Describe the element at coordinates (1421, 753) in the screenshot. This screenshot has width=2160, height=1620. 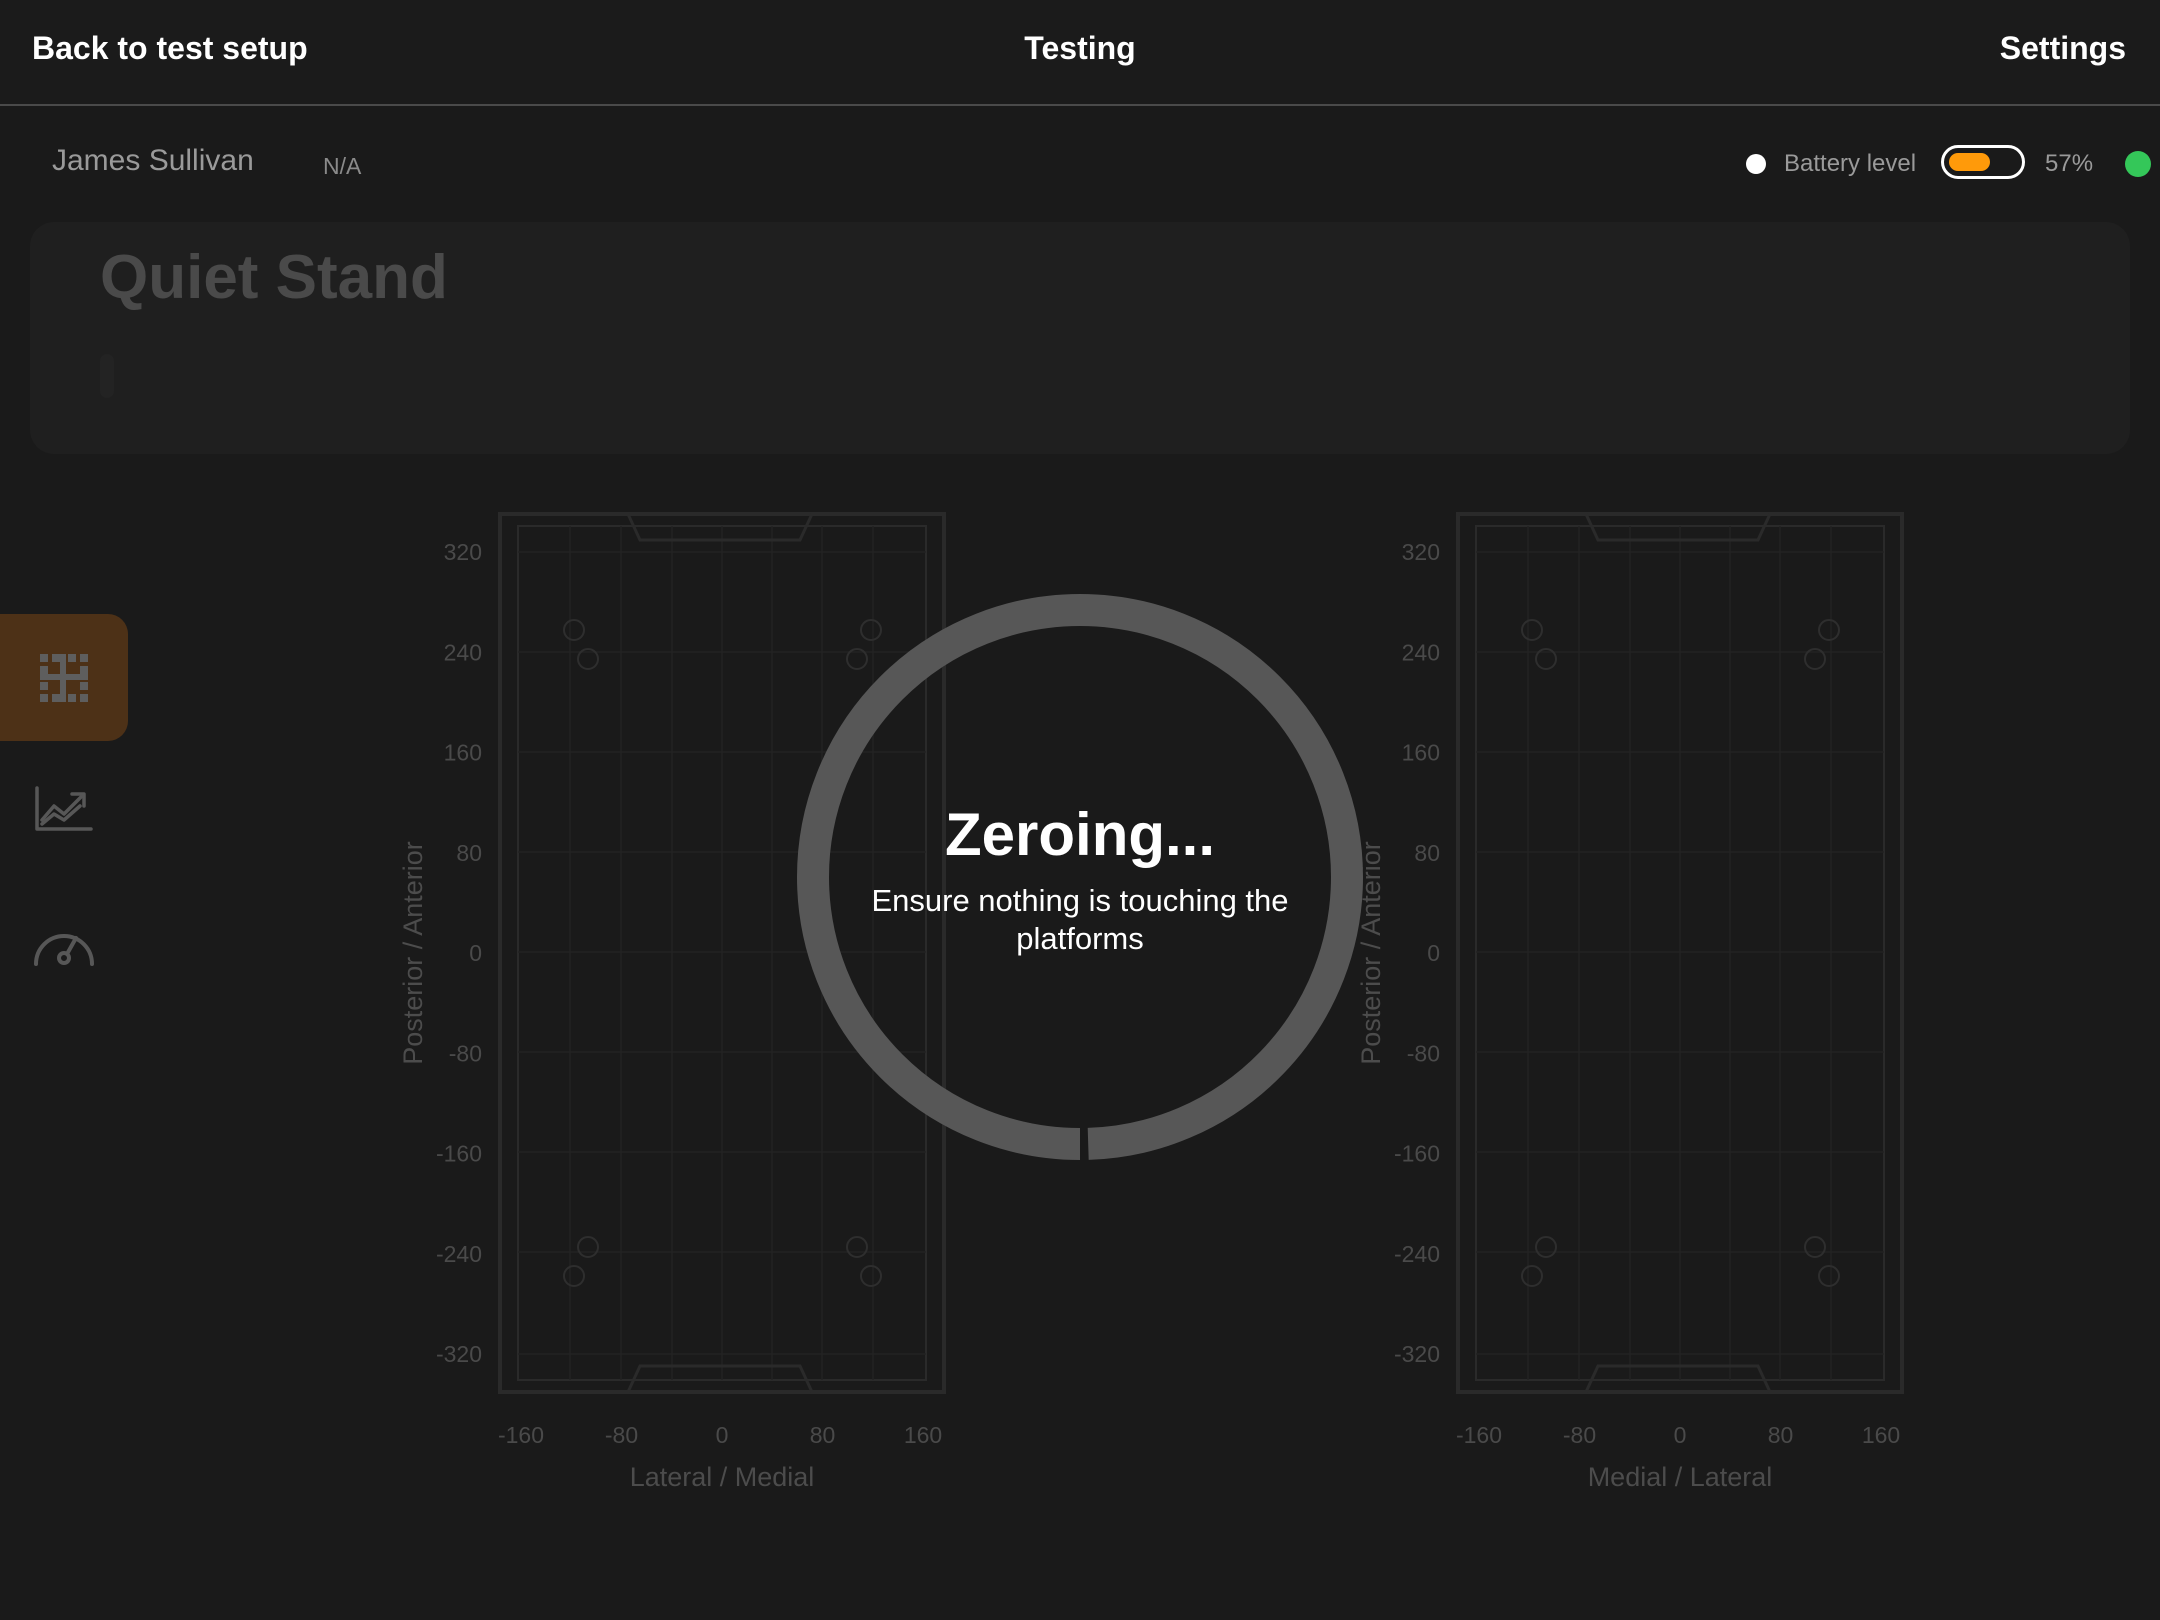
I see `right-y-tick-label: 160` at that location.